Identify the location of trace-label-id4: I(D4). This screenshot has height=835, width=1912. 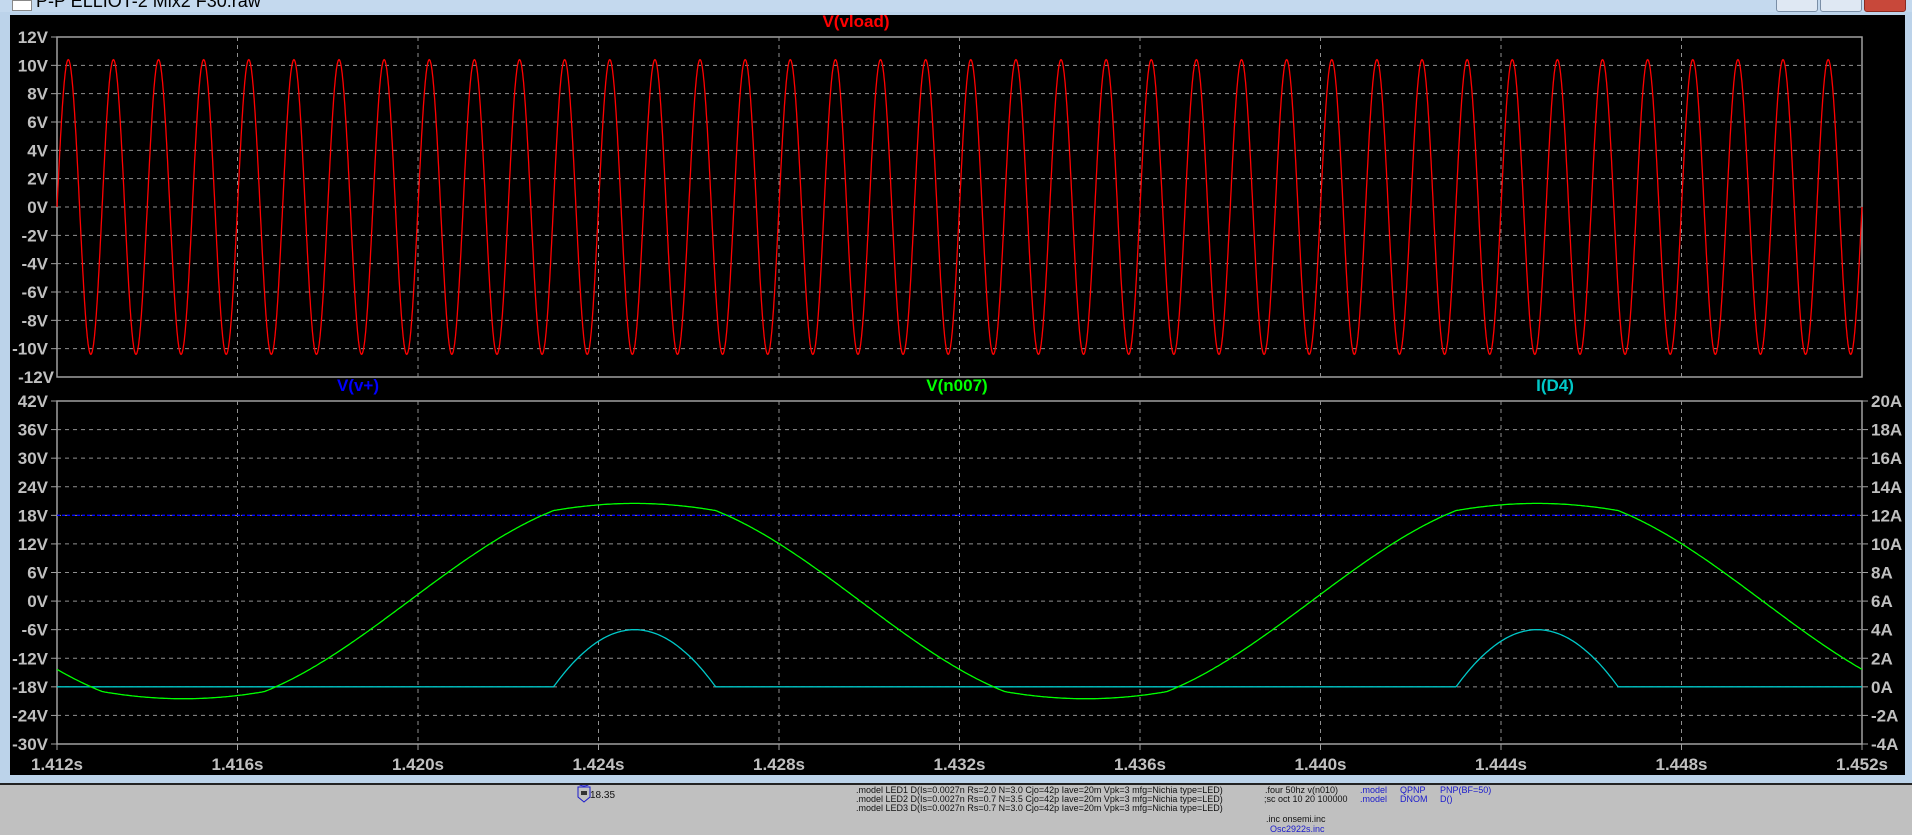
(1555, 385).